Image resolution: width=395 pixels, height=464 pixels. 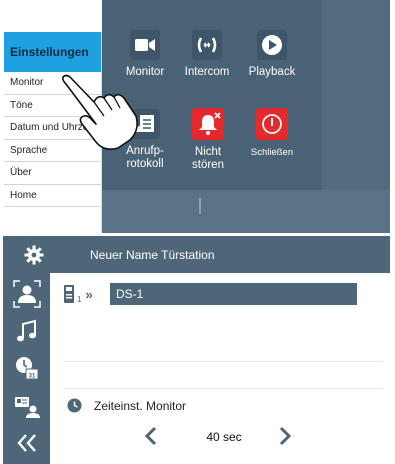 I want to click on page-title: Neuer Name Türstation, so click(x=152, y=255).